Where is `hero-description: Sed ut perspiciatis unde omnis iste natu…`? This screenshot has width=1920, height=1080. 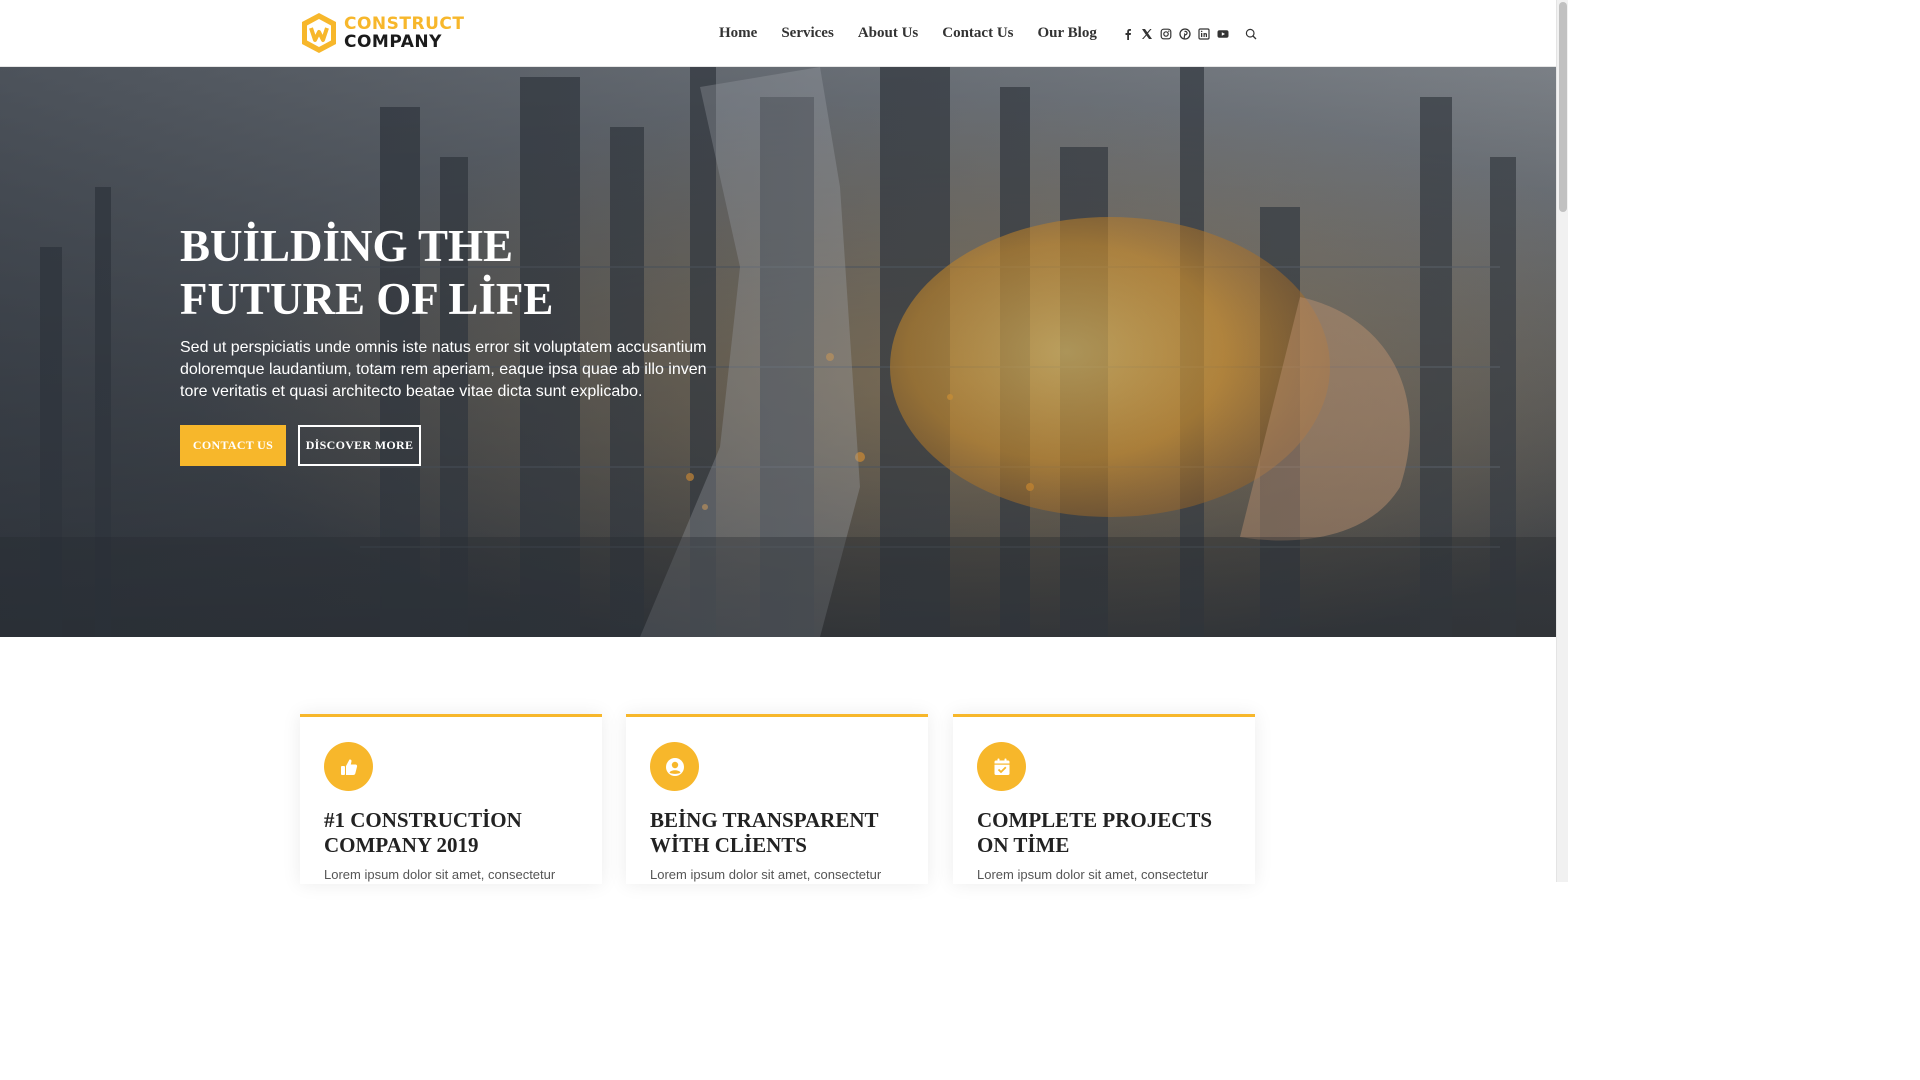
hero-description: Sed ut perspiciatis unde omnis iste natu… is located at coordinates (443, 369).